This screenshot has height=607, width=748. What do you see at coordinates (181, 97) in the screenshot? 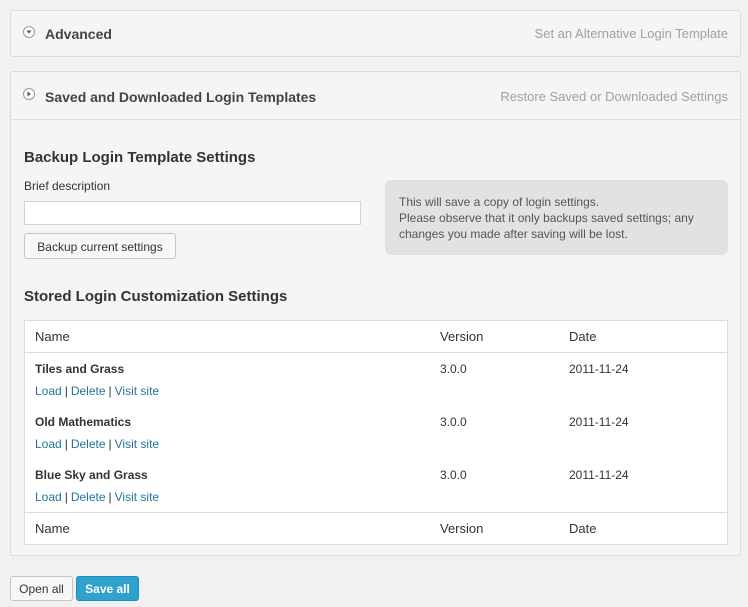
I see `saved-templates-panel-title: Saved and Downloaded Login Templates` at bounding box center [181, 97].